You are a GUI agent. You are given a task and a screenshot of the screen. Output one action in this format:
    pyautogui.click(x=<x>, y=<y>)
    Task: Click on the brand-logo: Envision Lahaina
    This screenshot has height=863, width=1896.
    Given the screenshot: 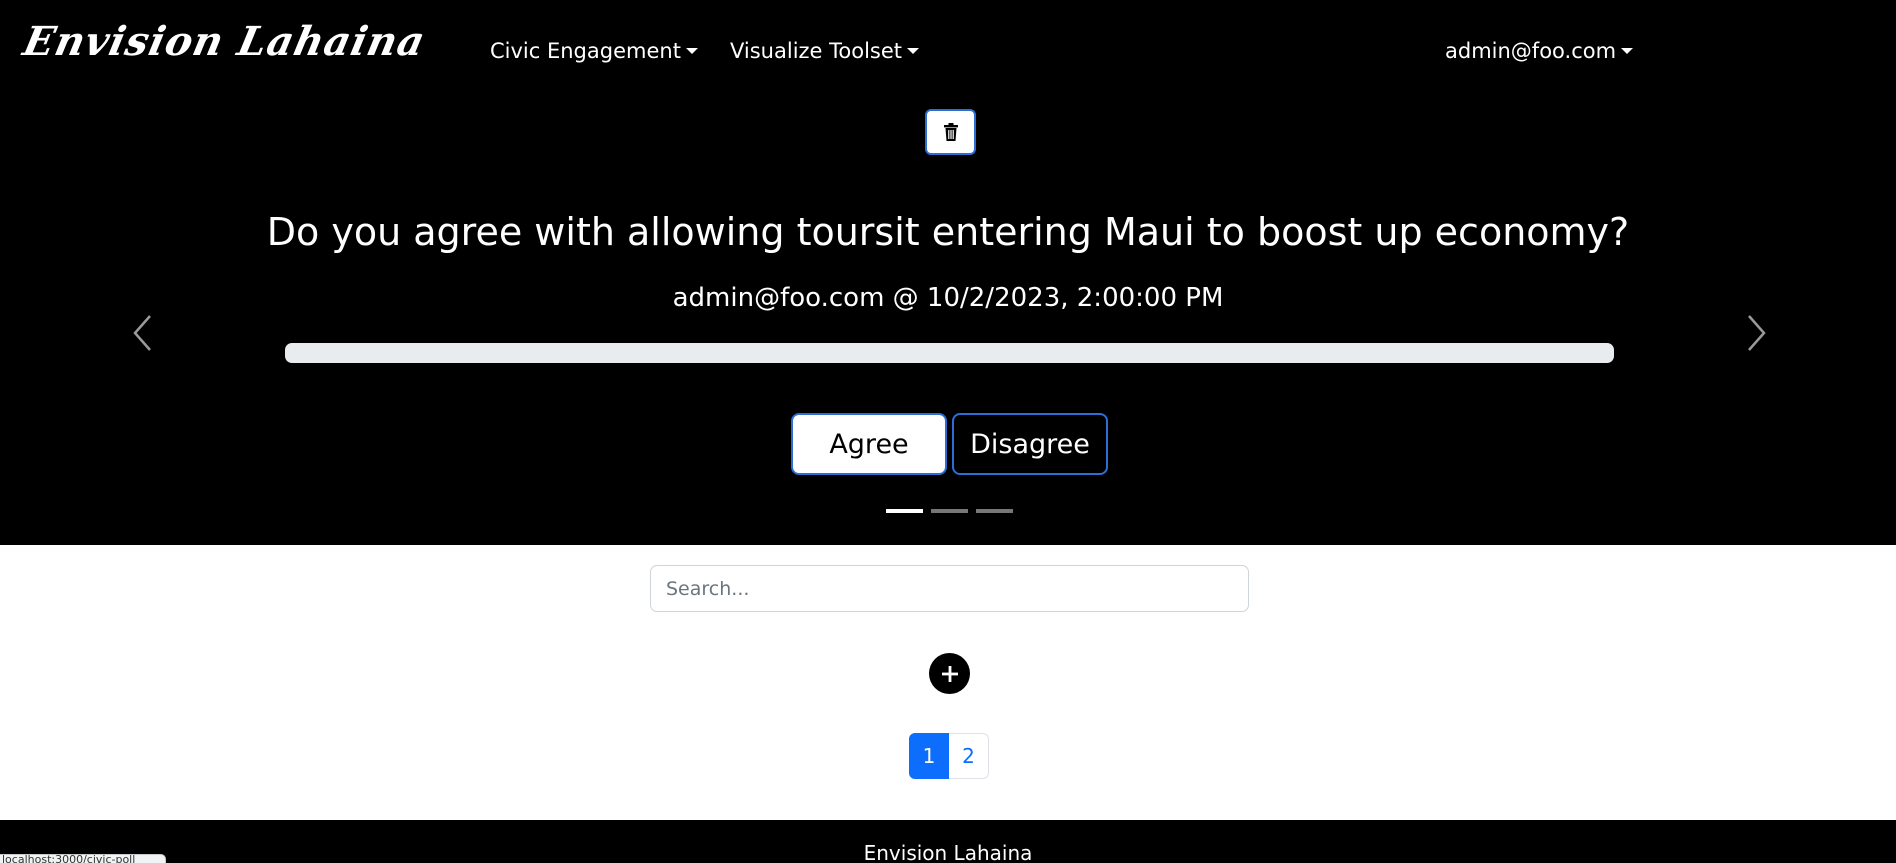 What is the action you would take?
    pyautogui.click(x=224, y=41)
    